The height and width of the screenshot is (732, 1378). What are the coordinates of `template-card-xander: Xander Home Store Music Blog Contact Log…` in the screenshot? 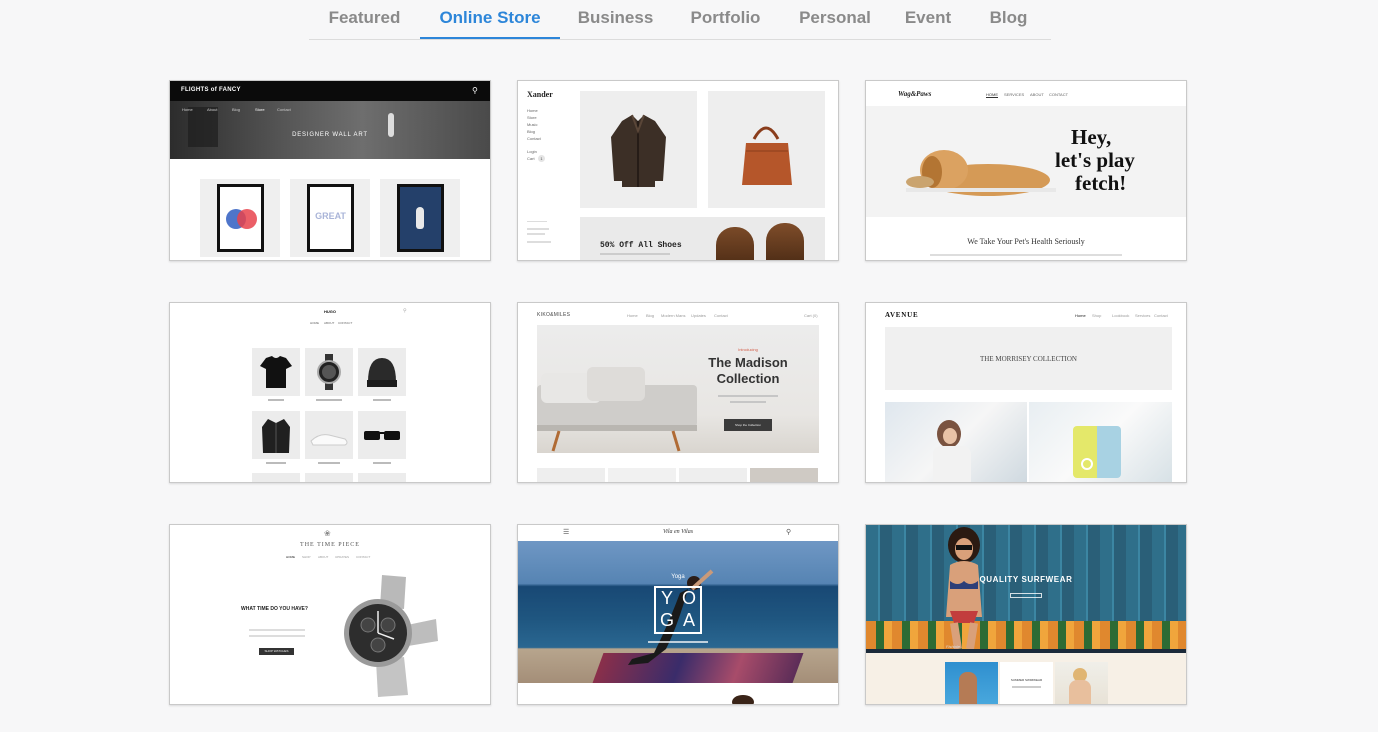 It's located at (678, 170).